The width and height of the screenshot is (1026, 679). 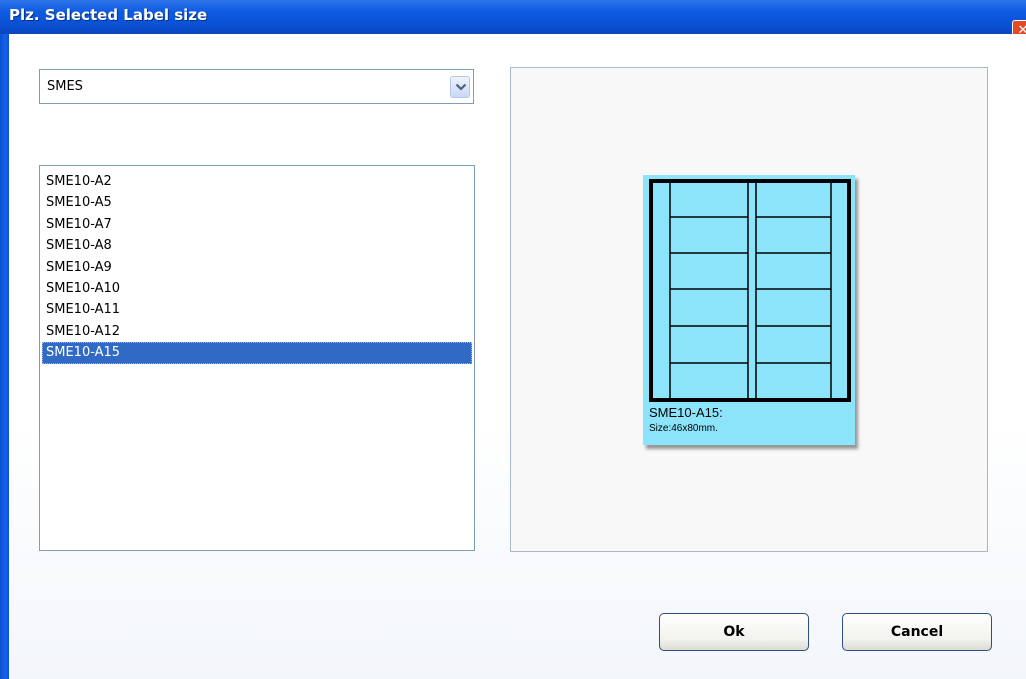 I want to click on label-name: SME10-A15:, so click(x=686, y=412).